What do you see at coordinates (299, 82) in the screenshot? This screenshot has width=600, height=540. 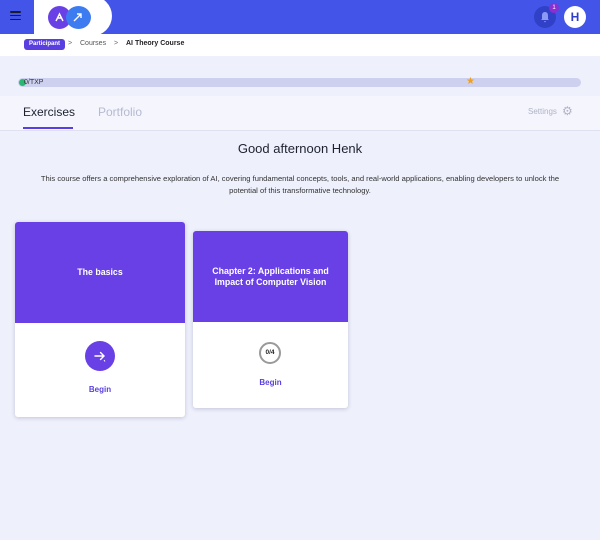 I see `xp-progress-bar` at bounding box center [299, 82].